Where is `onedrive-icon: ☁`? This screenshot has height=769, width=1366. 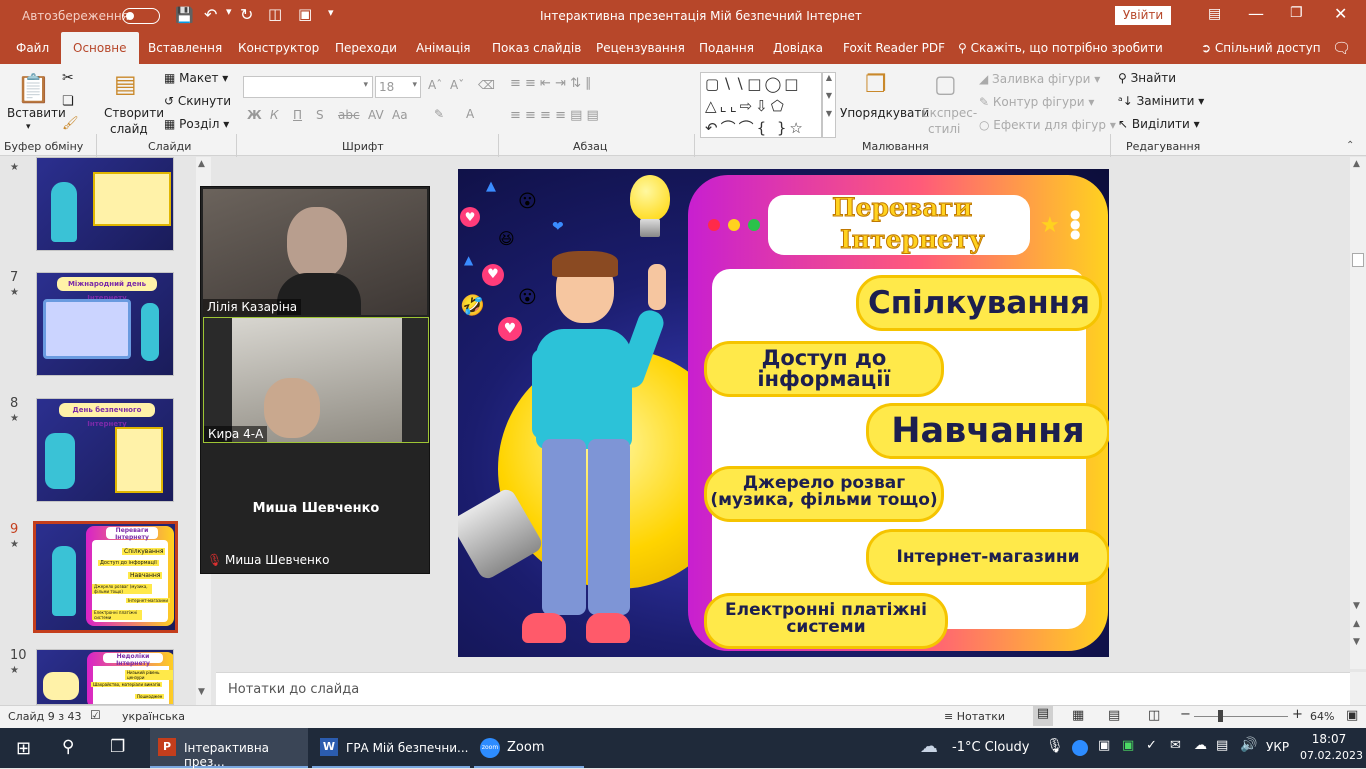
onedrive-icon: ☁ is located at coordinates (1200, 745).